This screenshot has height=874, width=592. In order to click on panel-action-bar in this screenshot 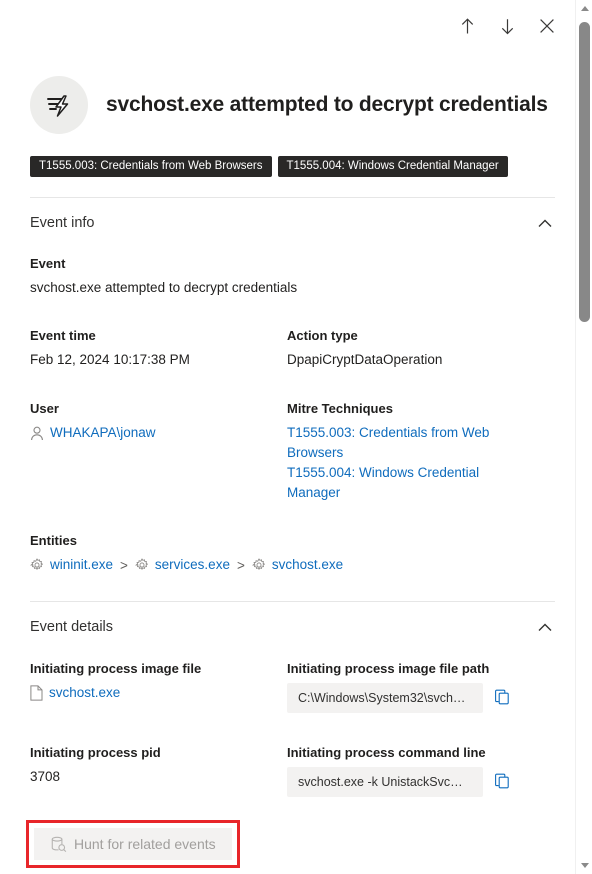, I will do `click(507, 26)`.